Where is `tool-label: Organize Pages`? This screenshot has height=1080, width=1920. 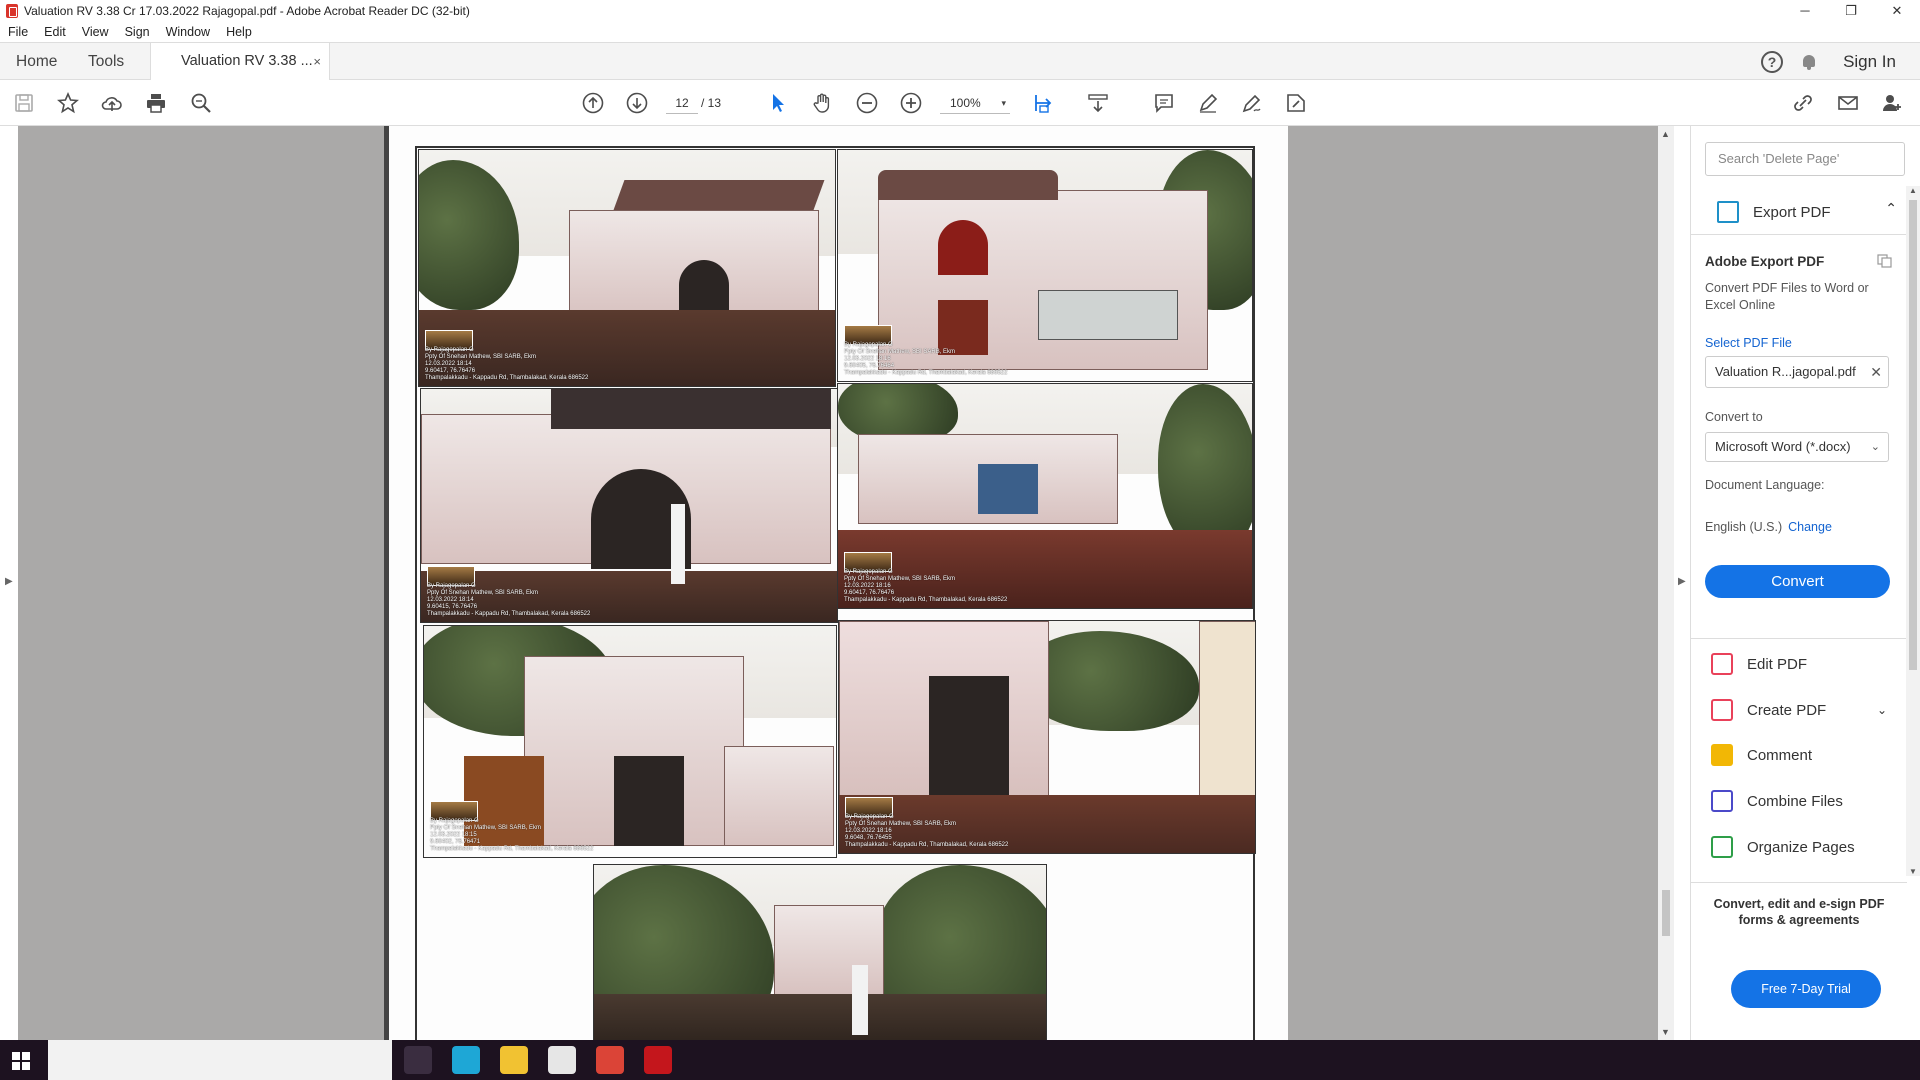
tool-label: Organize Pages is located at coordinates (1801, 847).